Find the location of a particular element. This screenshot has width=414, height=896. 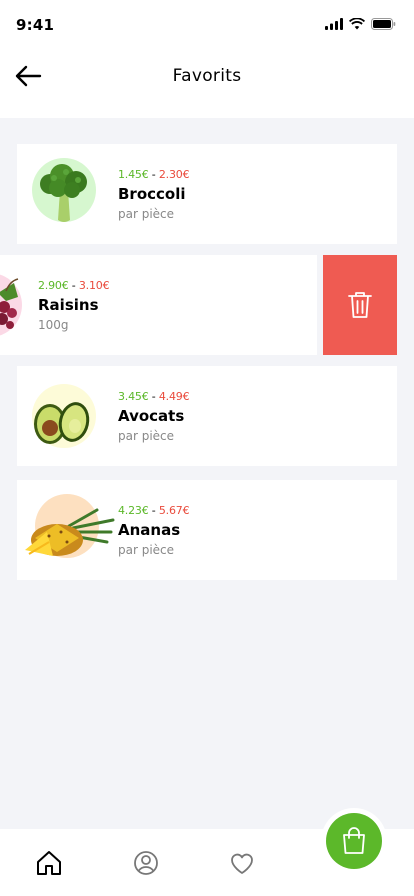

cart-button-ring is located at coordinates (354, 841).